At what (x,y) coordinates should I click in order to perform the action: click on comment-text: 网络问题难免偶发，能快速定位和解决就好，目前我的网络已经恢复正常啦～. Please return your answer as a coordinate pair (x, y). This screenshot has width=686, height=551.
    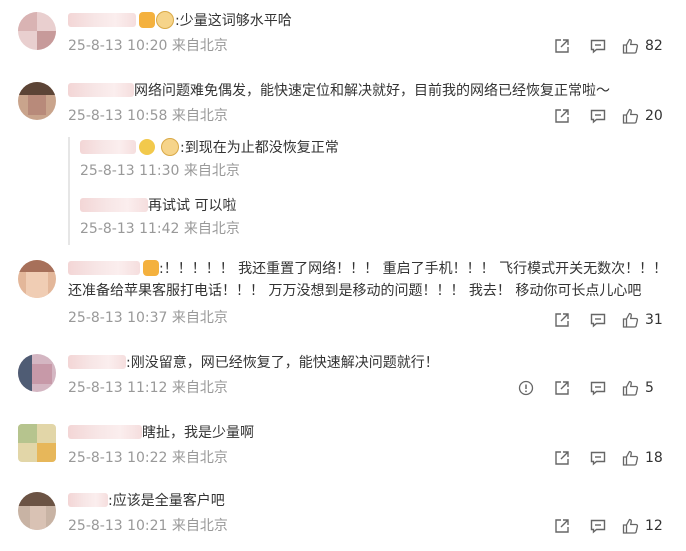
    Looking at the image, I should click on (372, 91).